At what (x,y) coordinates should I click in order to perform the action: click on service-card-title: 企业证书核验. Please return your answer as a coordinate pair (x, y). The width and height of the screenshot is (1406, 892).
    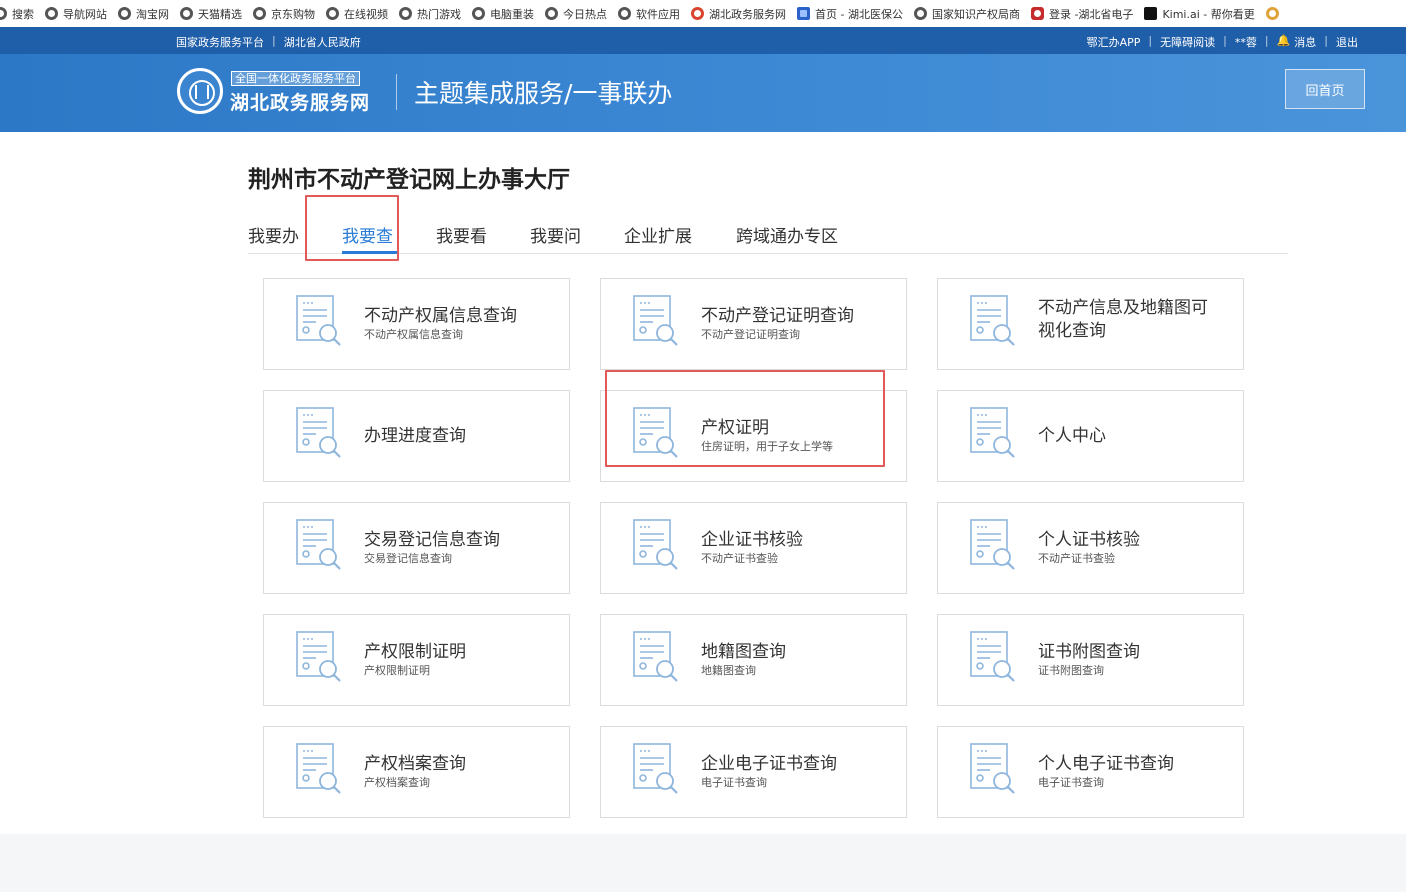
    Looking at the image, I should click on (752, 540).